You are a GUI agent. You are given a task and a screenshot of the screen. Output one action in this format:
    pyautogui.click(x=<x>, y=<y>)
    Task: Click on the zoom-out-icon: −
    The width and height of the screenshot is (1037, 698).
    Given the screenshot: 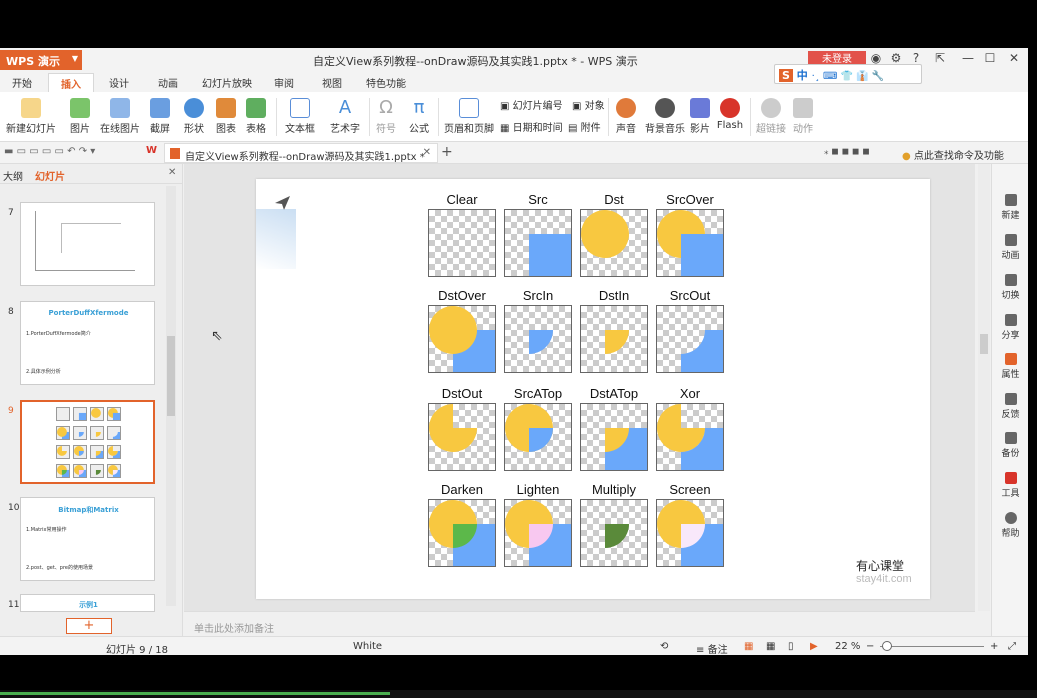 What is the action you would take?
    pyautogui.click(x=870, y=646)
    